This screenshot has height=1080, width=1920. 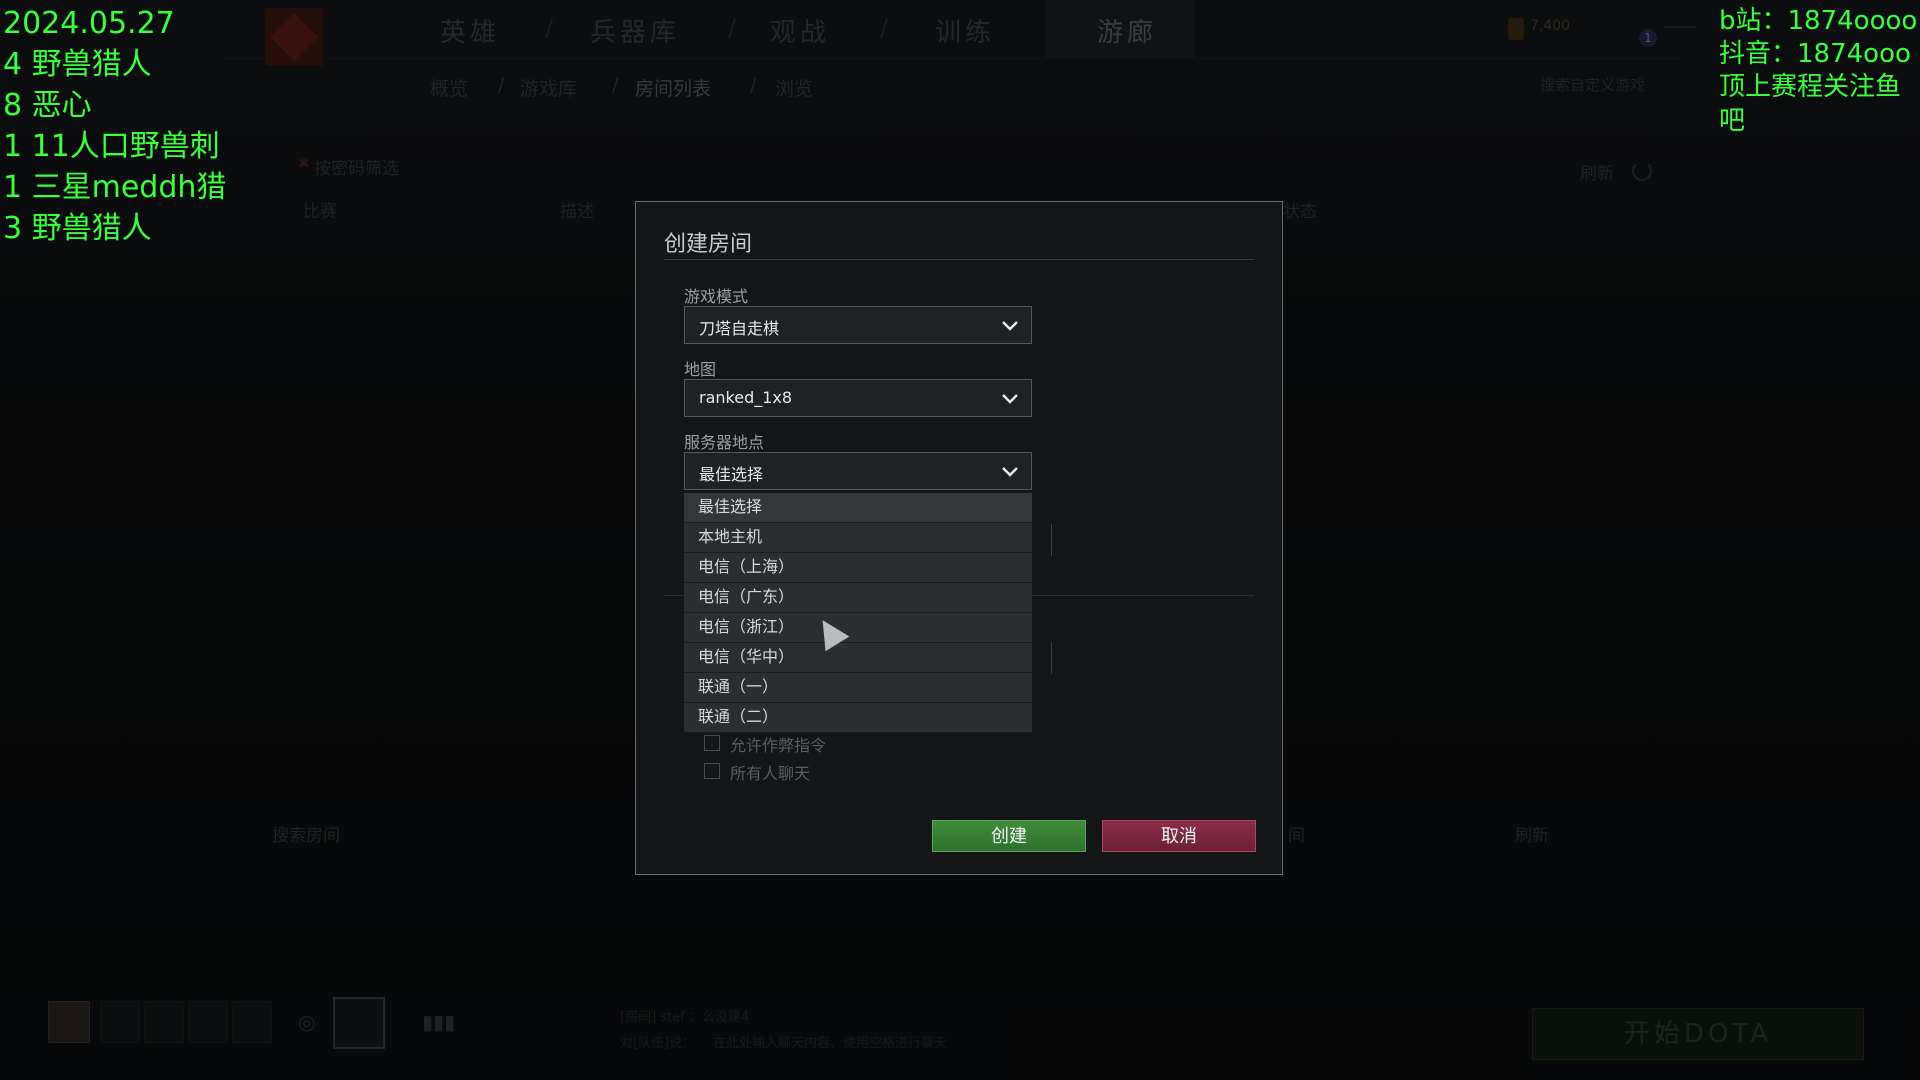 What do you see at coordinates (739, 328) in the screenshot?
I see `game-mode-value: 刀塔自走棋` at bounding box center [739, 328].